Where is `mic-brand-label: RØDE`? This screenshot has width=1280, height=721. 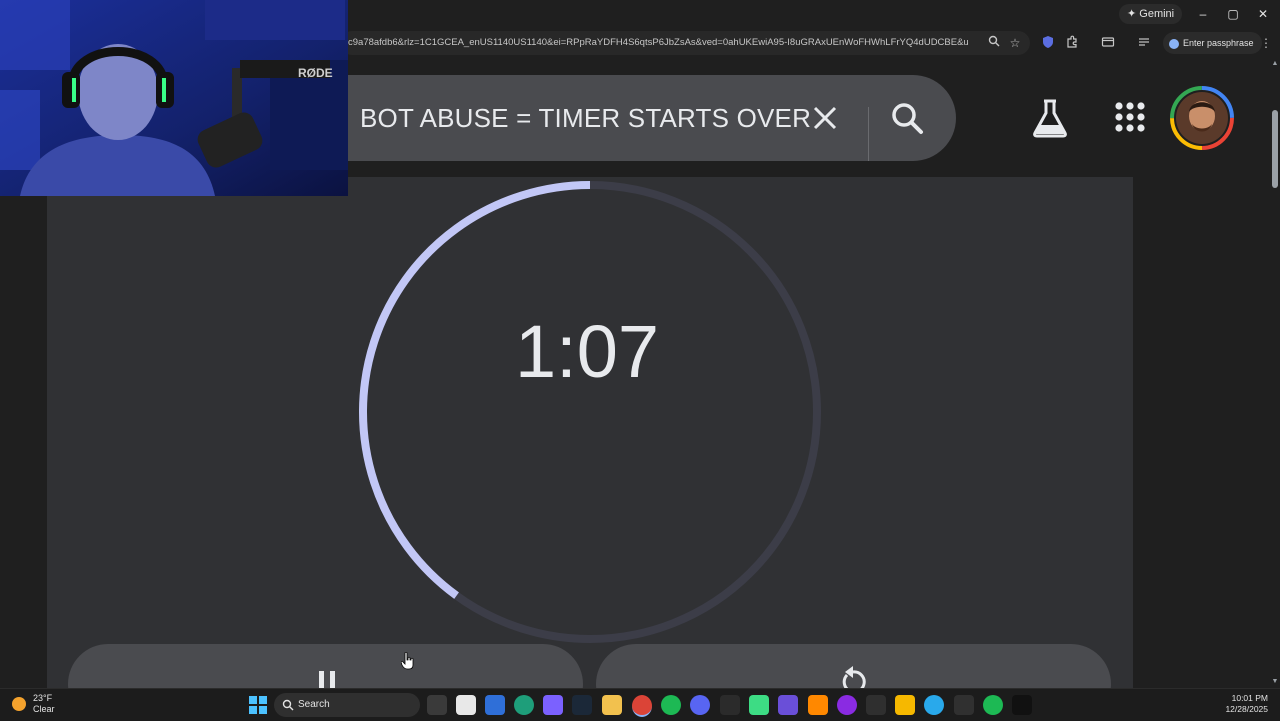
mic-brand-label: RØDE is located at coordinates (315, 73).